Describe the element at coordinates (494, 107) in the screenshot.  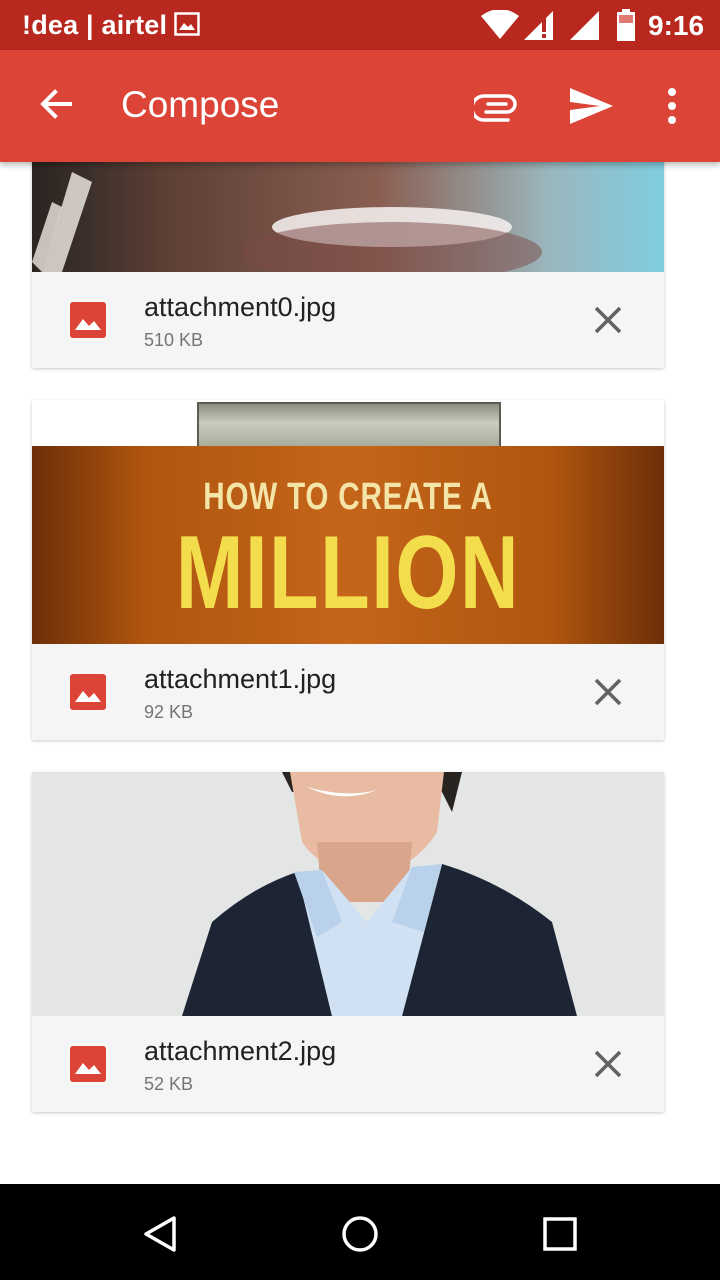
I see `paperclip-icon` at that location.